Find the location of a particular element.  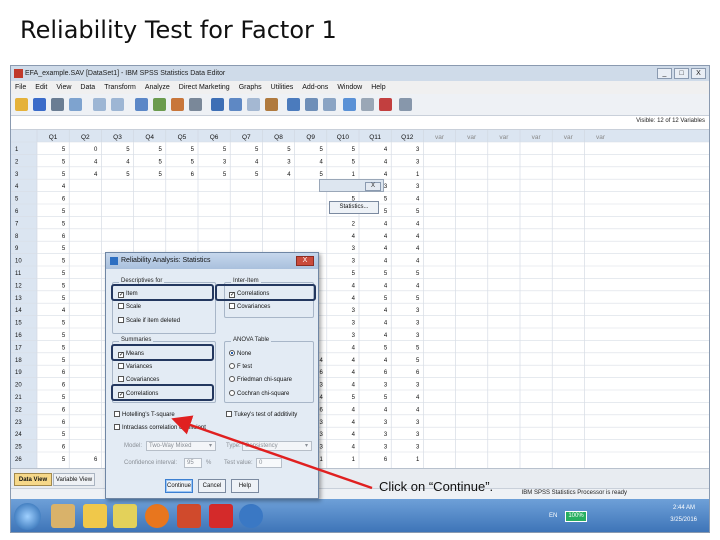

arrow-line is located at coordinates (272, 452).